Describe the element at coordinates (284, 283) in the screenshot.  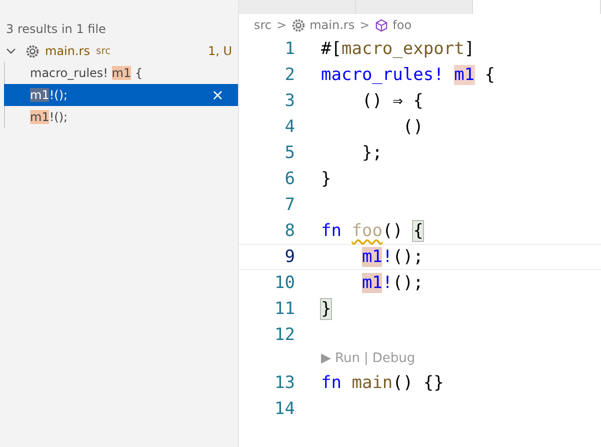
I see `line-number: 10` at that location.